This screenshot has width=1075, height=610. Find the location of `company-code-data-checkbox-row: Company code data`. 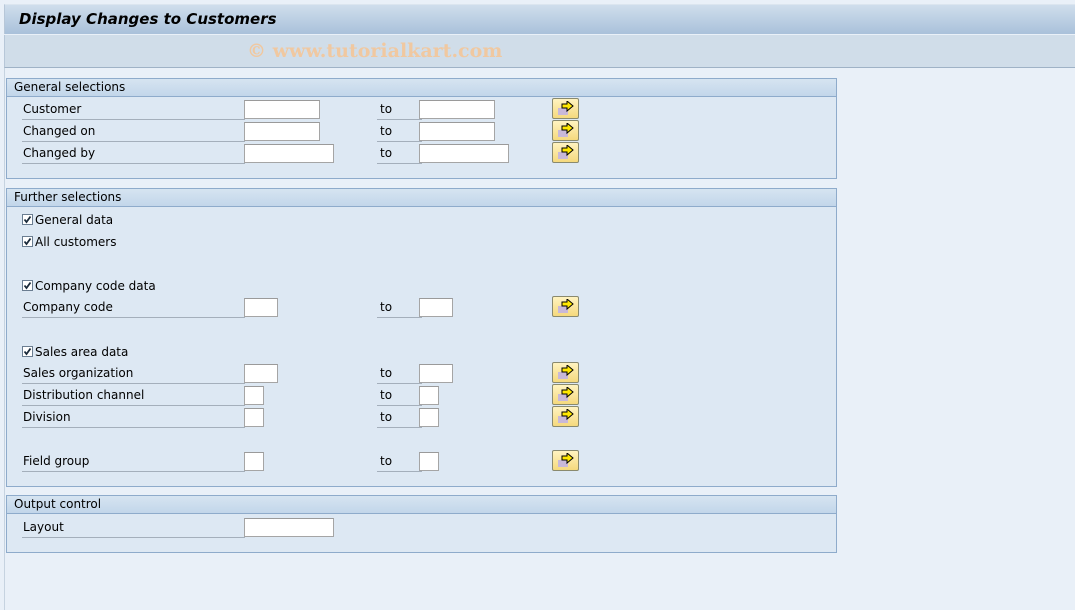

company-code-data-checkbox-row: Company code data is located at coordinates (89, 286).